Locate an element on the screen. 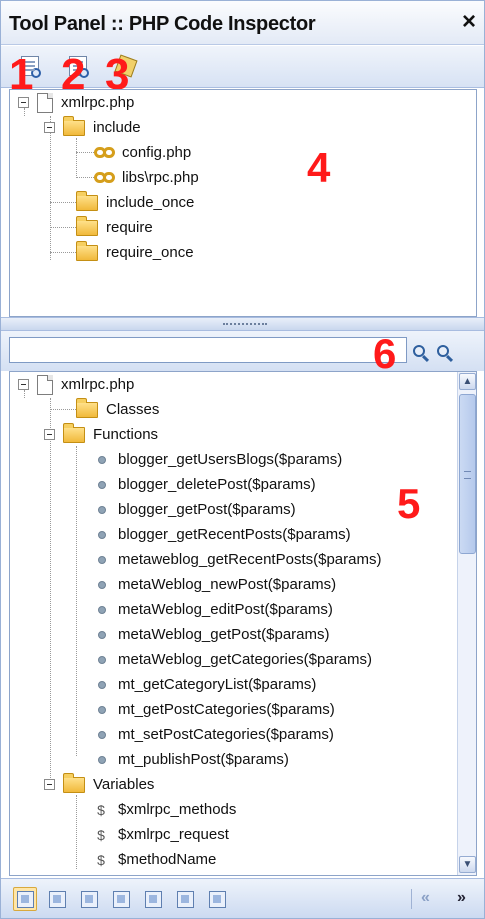 The height and width of the screenshot is (919, 485). function-item: metaWeblog_getCategories($params) is located at coordinates (235, 659).